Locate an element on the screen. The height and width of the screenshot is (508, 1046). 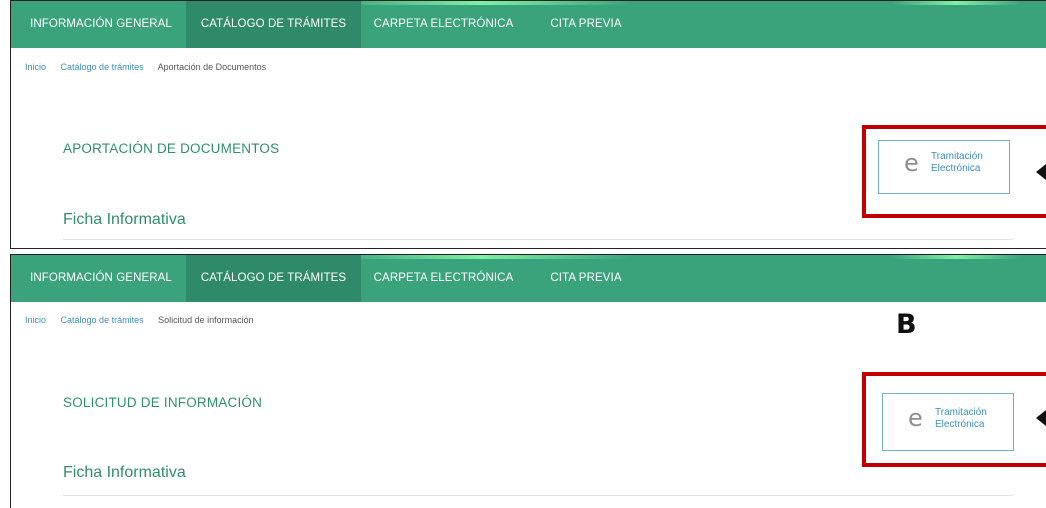
annotation-label-b: B is located at coordinates (906, 324).